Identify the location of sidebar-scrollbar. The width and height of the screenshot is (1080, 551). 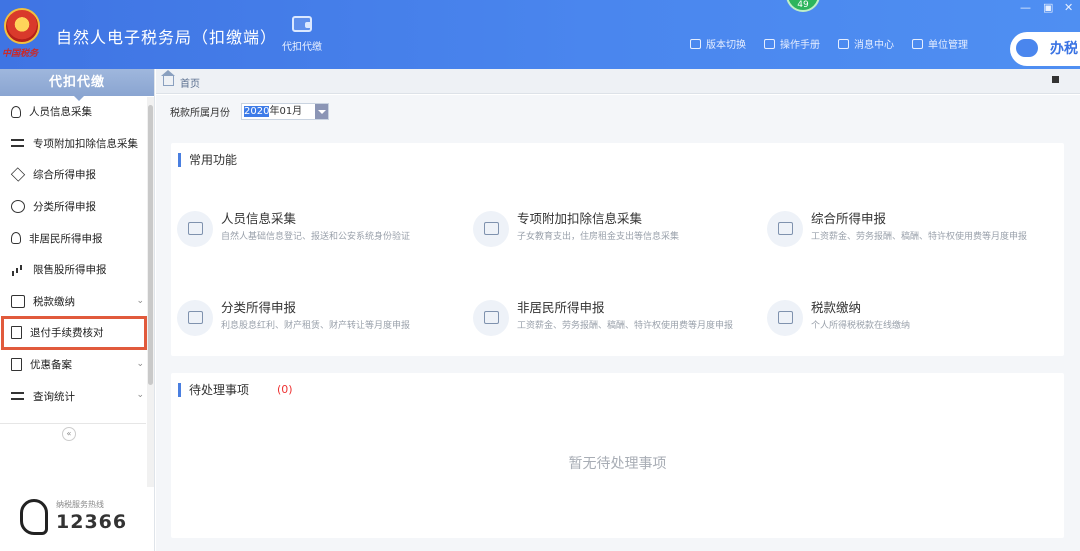
(150, 292).